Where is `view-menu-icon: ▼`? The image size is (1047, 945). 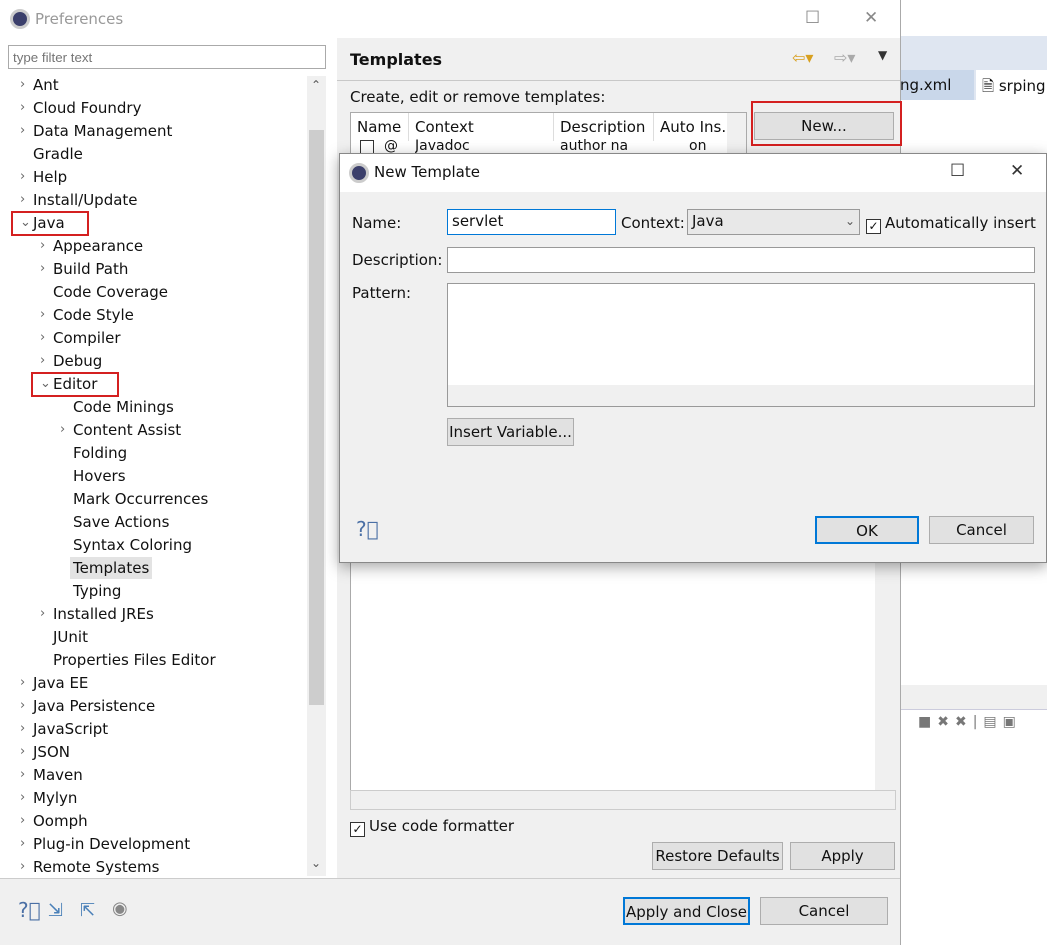
view-menu-icon: ▼ is located at coordinates (882, 55).